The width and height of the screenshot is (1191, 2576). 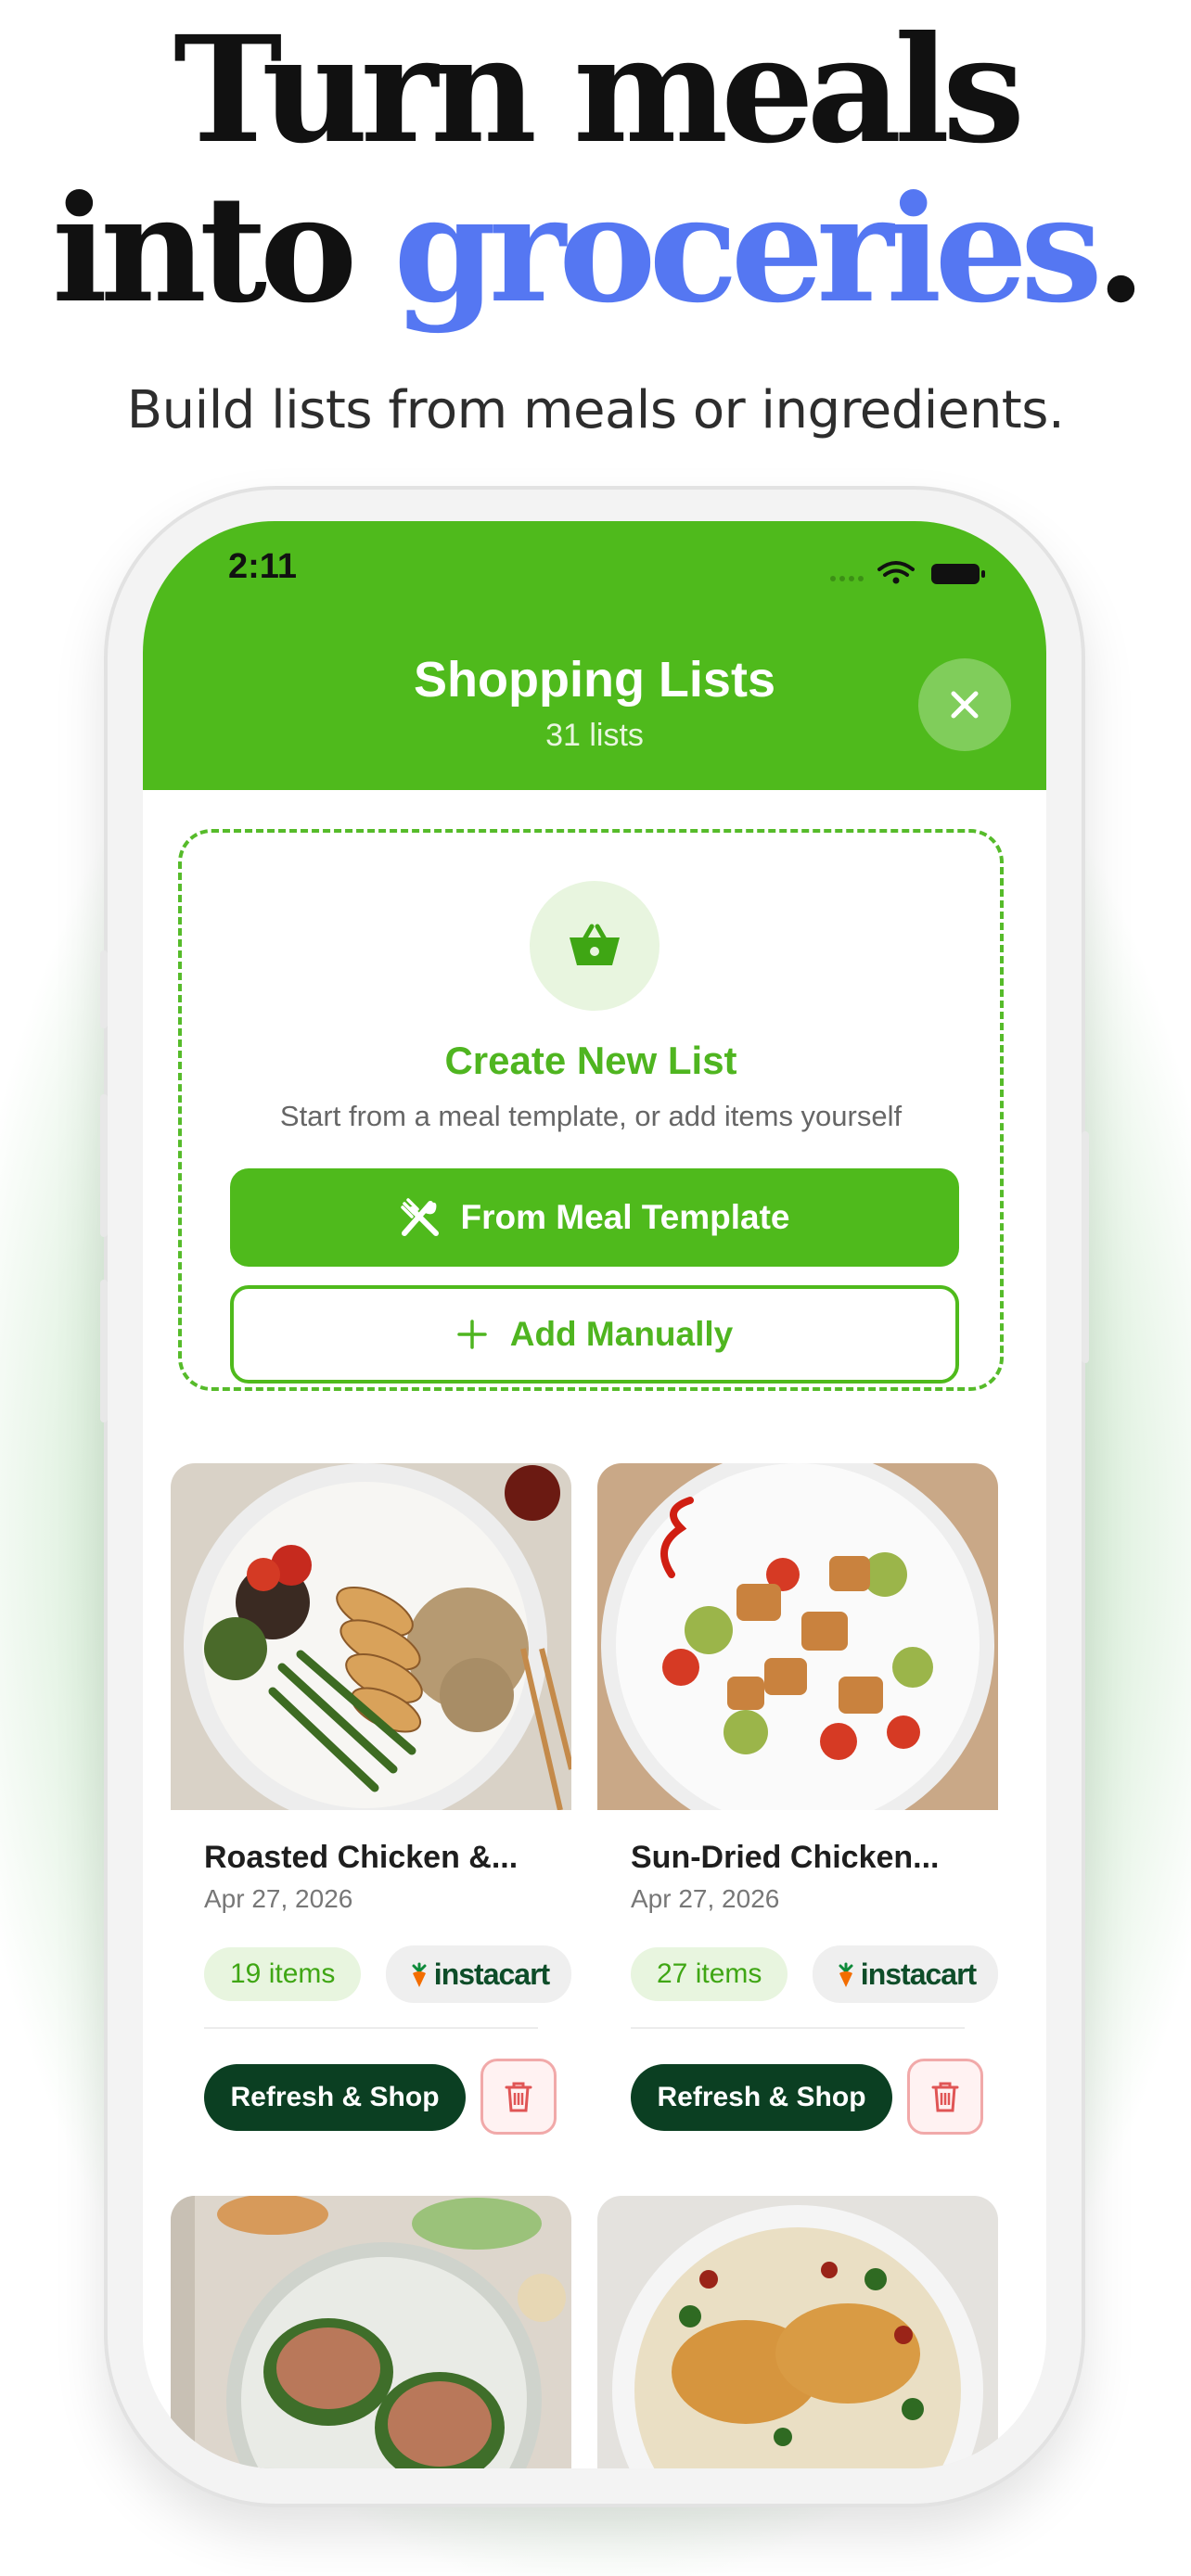 I want to click on headline-line-2-prefix: into, so click(x=204, y=250).